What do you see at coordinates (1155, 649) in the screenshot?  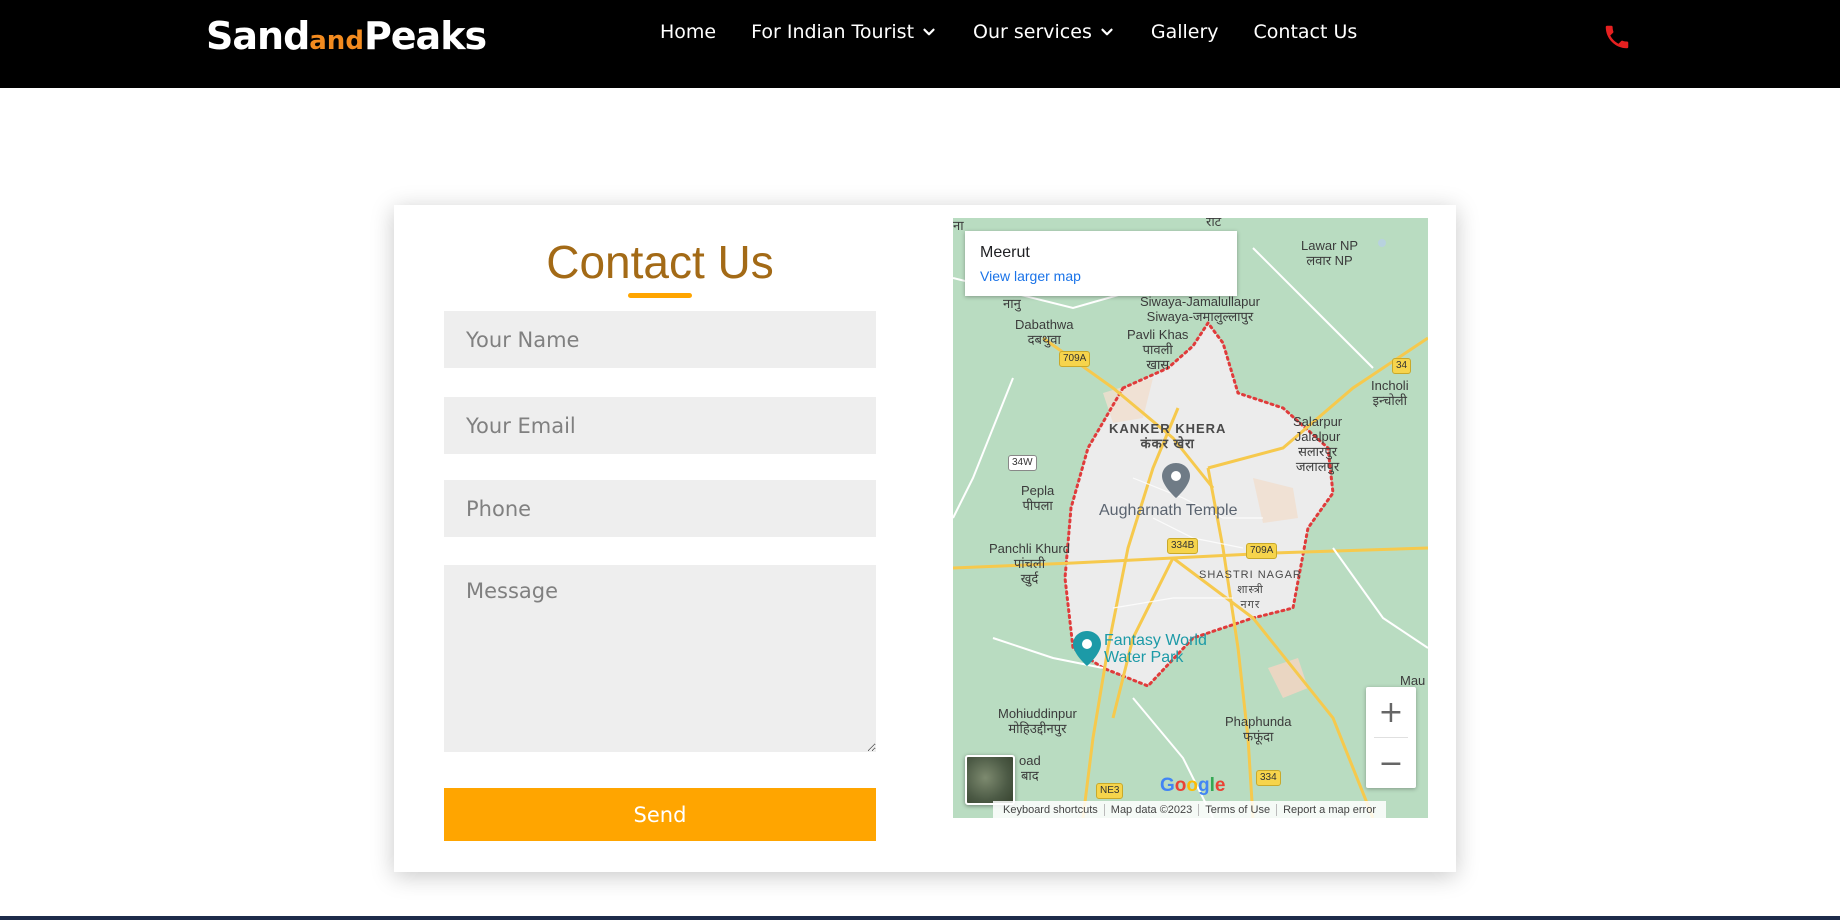 I see `map-label-fantasy: Fantasy World Water Park` at bounding box center [1155, 649].